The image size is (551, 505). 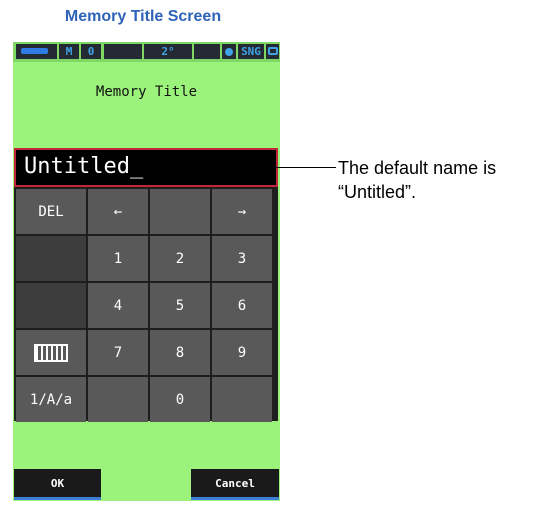 I want to click on lock-icon, so click(x=272, y=51).